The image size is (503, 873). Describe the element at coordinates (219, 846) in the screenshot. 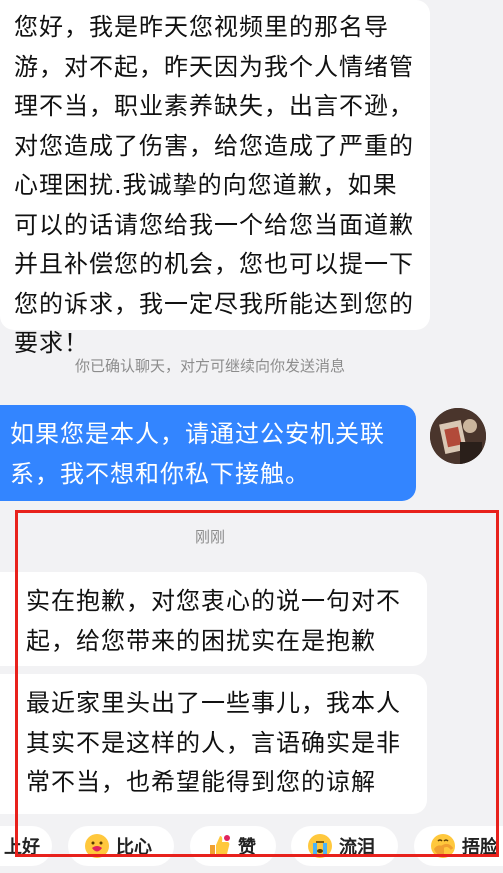

I see `thumbs-up-emoji-icon` at that location.